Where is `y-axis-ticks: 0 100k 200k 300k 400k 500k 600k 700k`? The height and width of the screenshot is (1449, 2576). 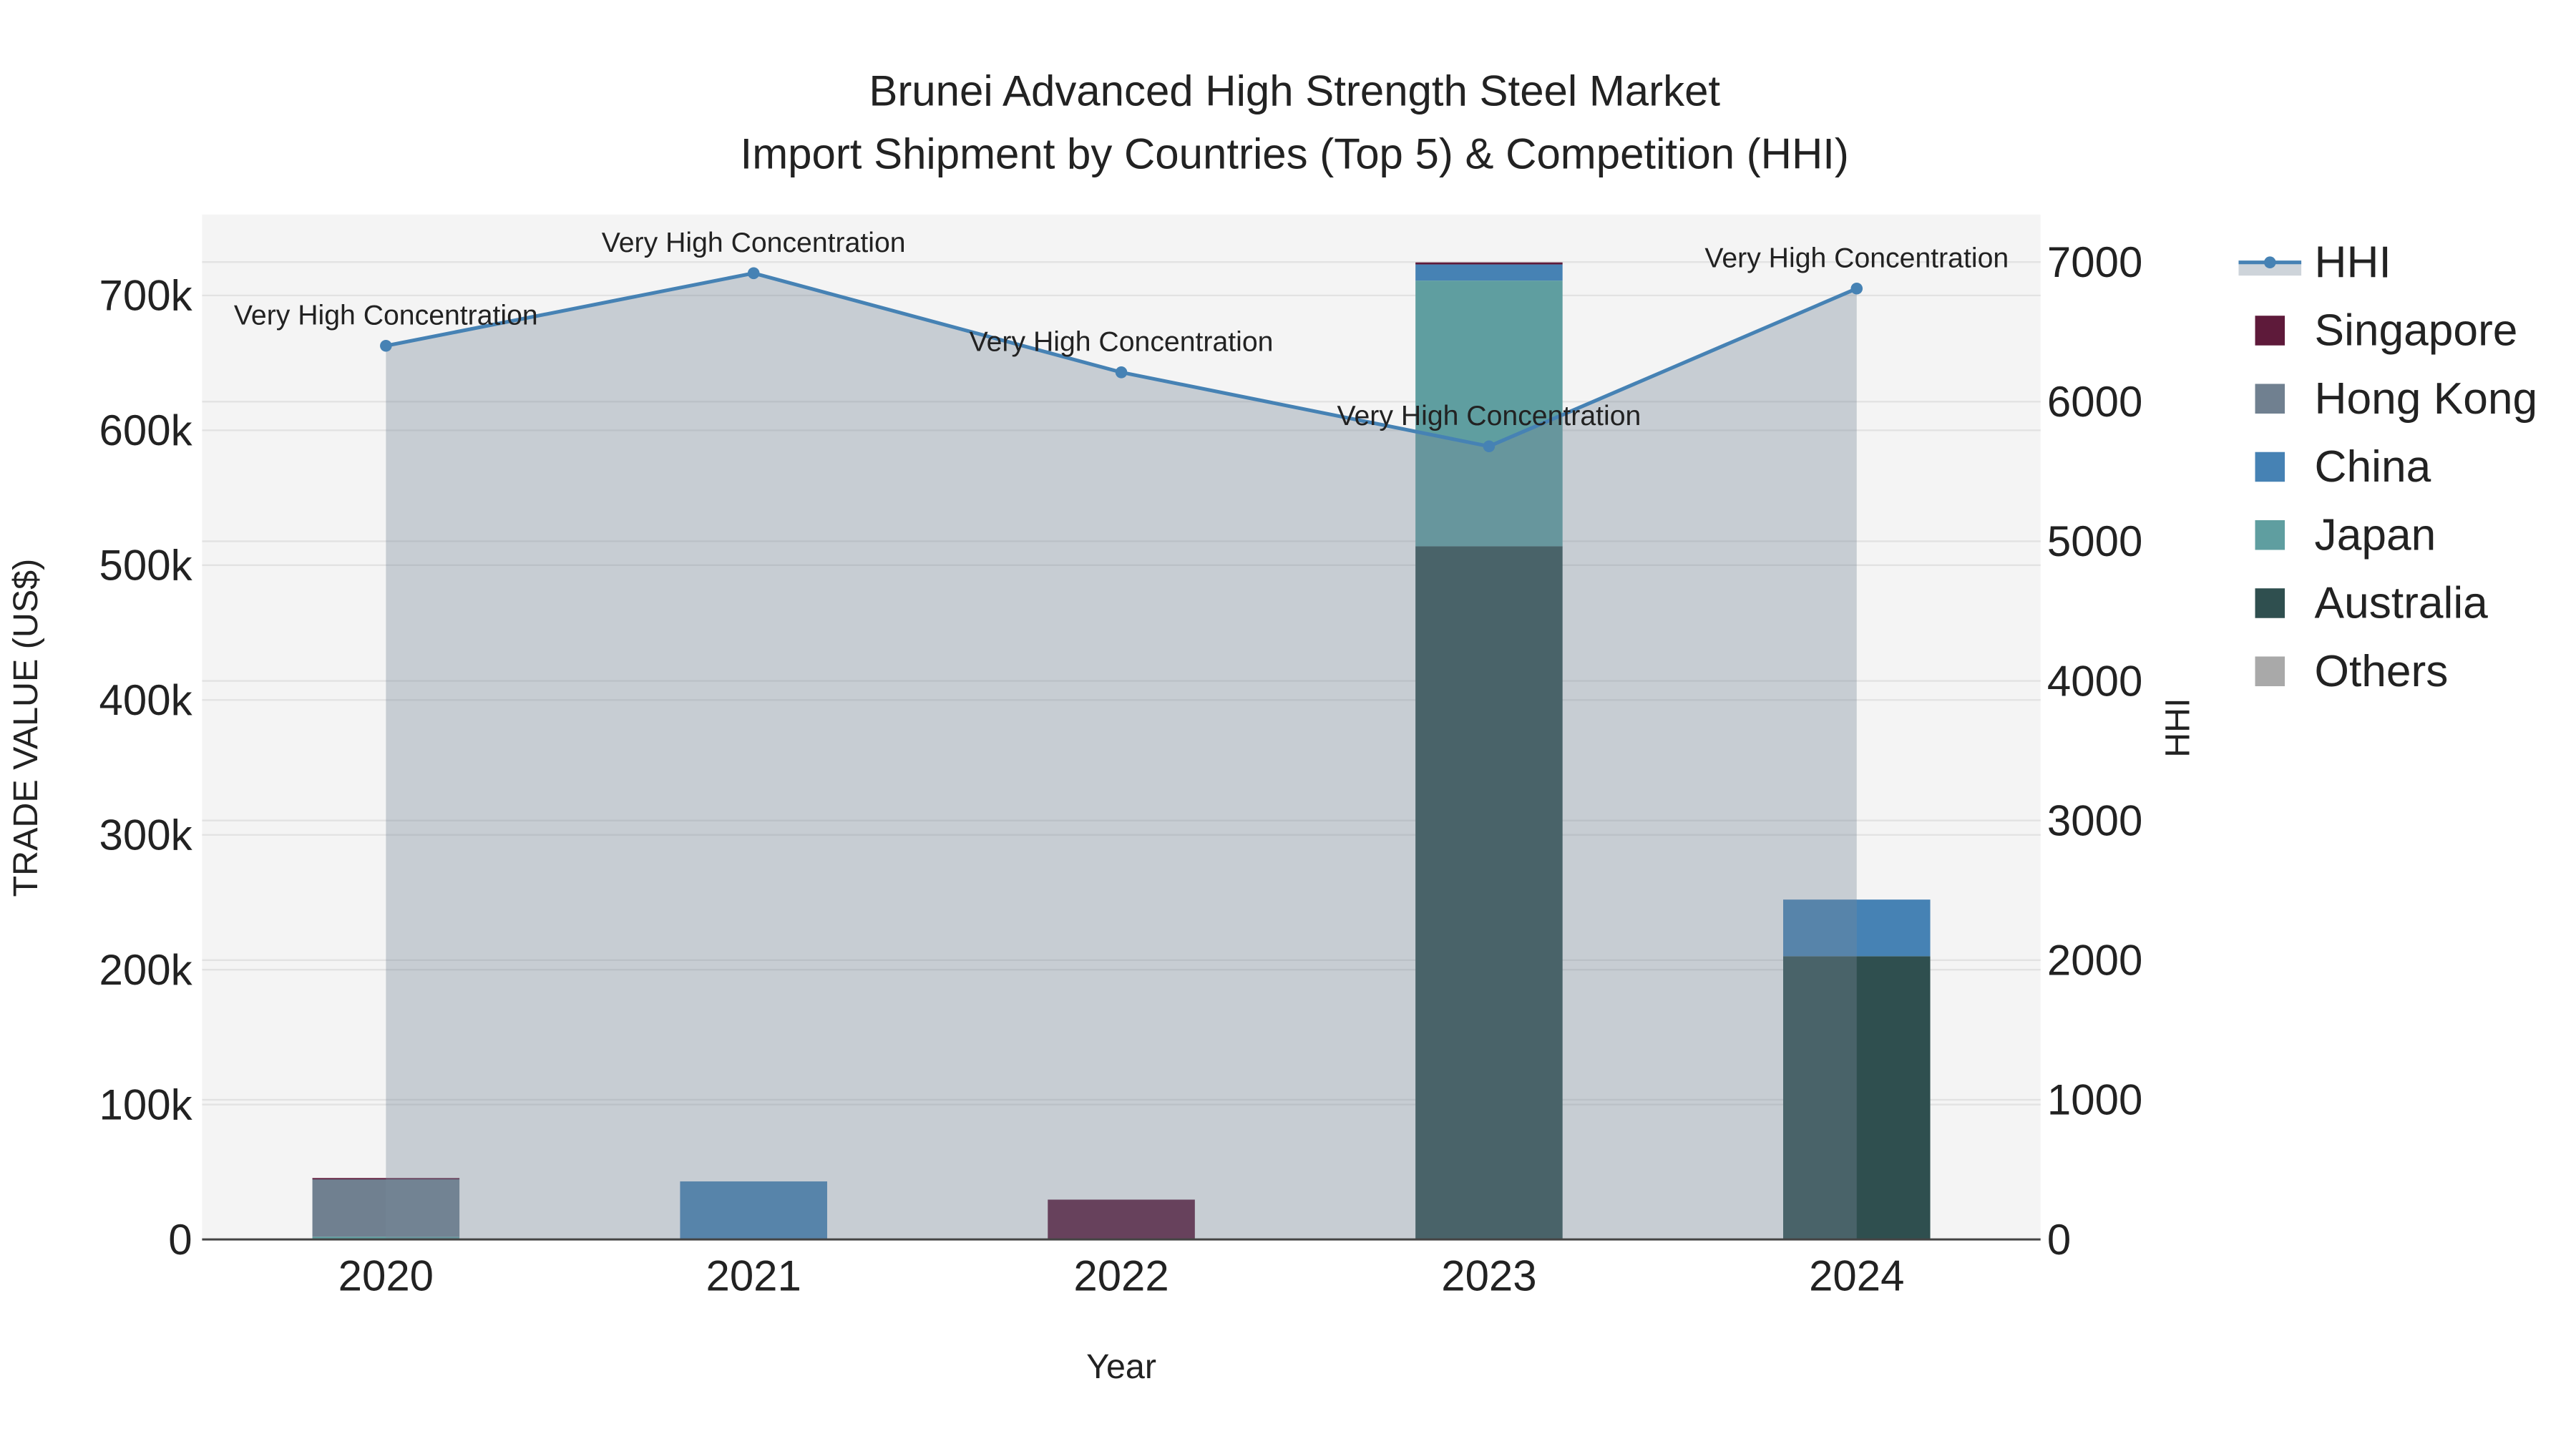
y-axis-ticks: 0 100k 200k 300k 400k 500k 600k 700k is located at coordinates (146, 768).